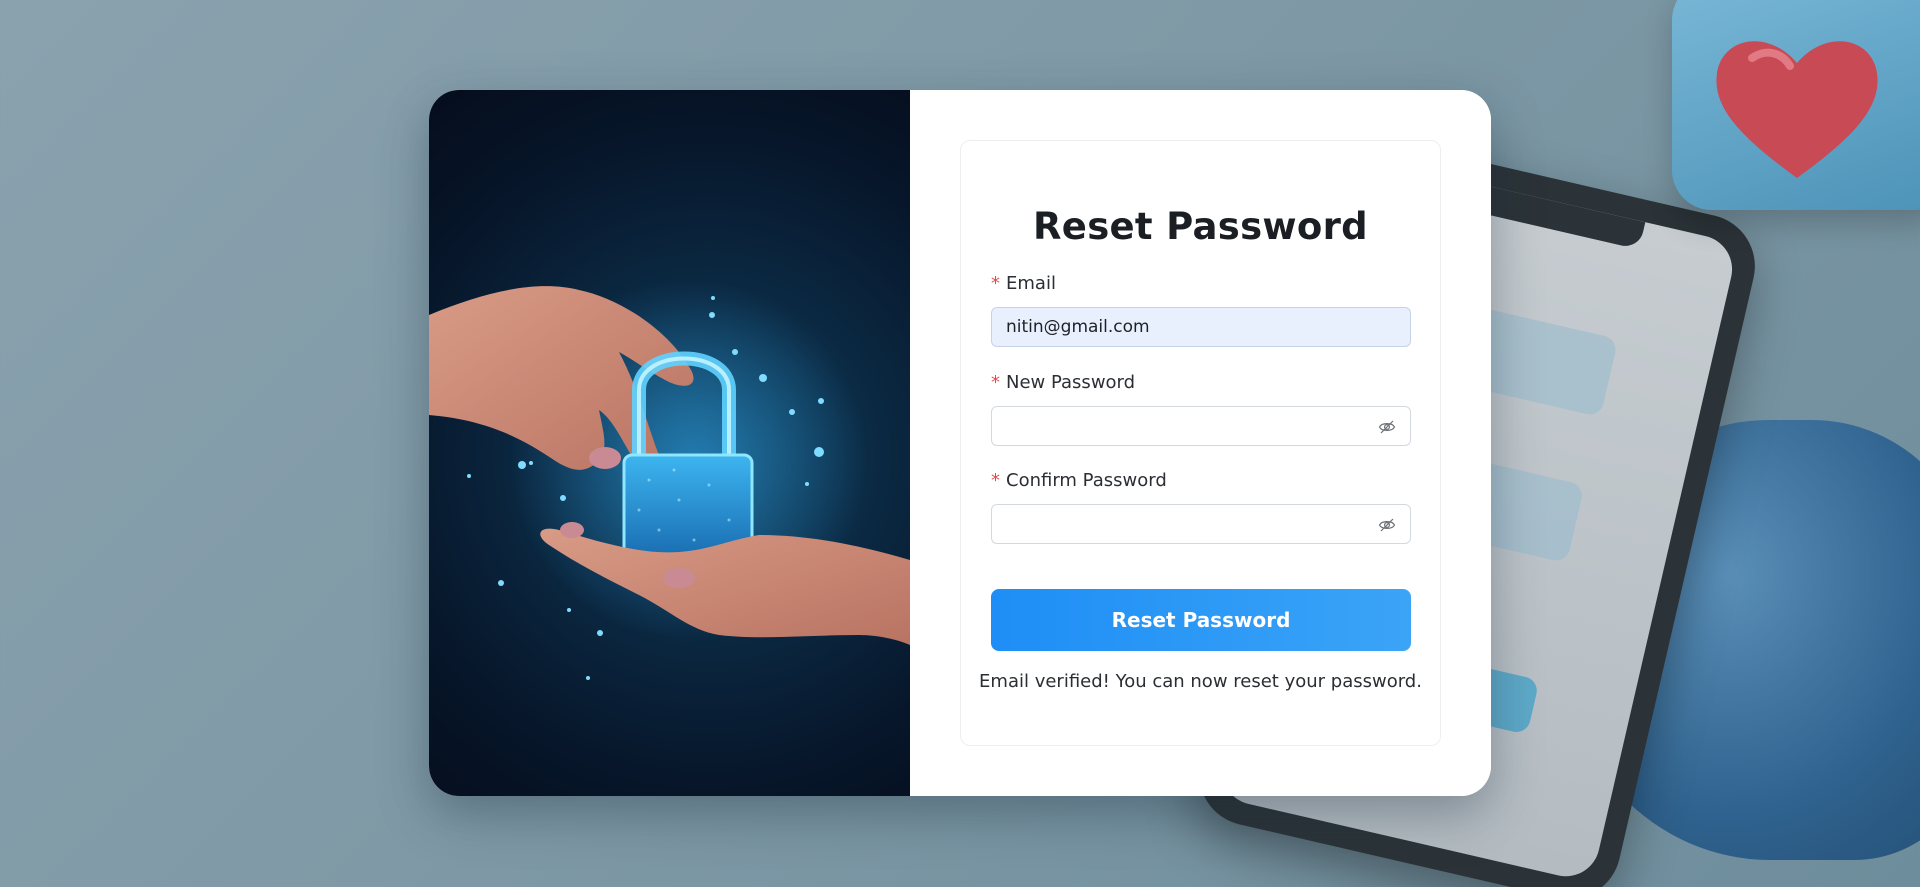 The image size is (1920, 887). What do you see at coordinates (669, 480) in the screenshot?
I see `padlock-in-hands-image` at bounding box center [669, 480].